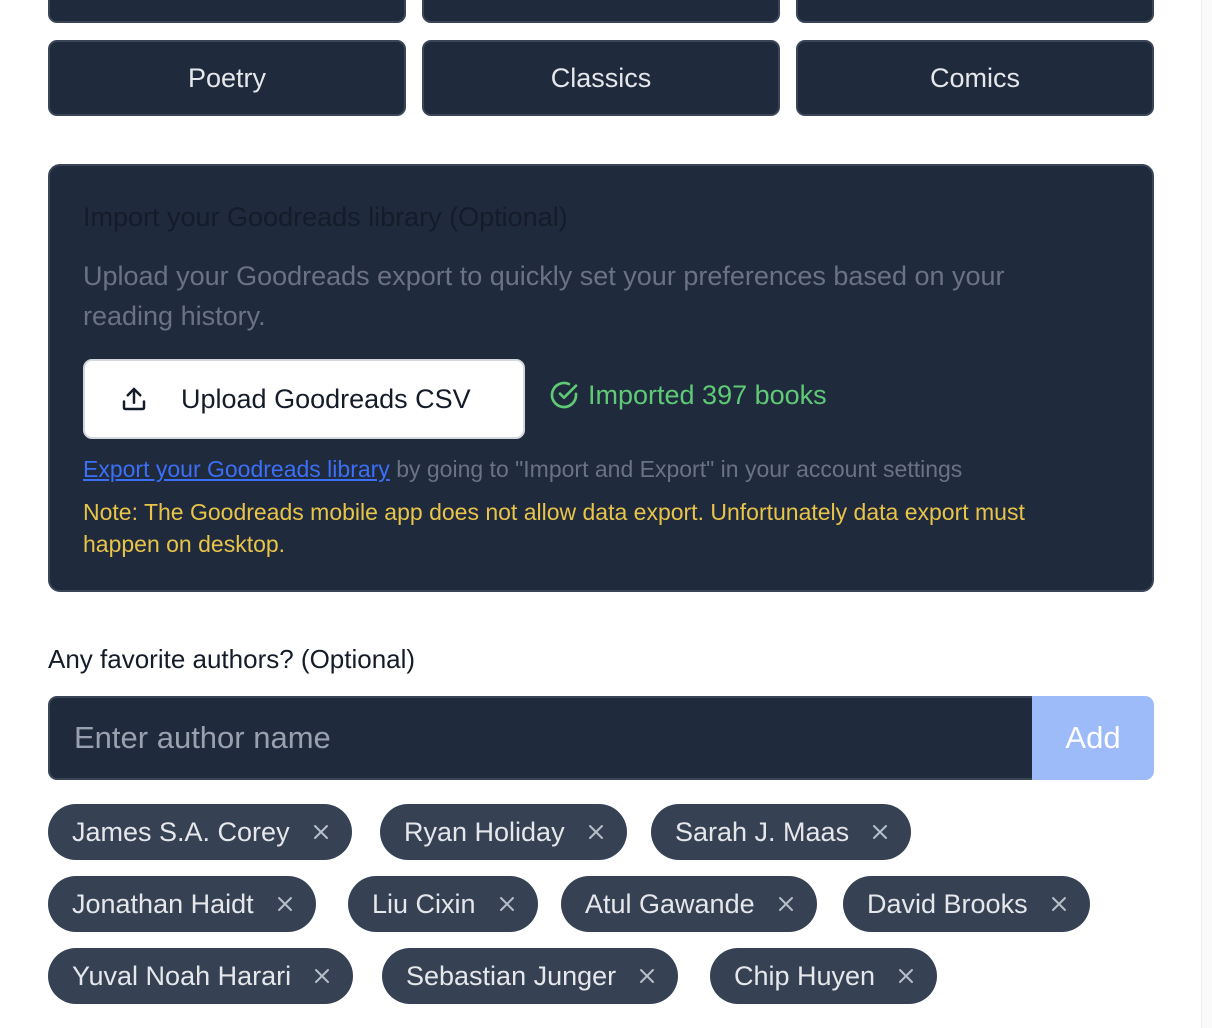  I want to click on author-chip: Chip Huyen, so click(824, 976).